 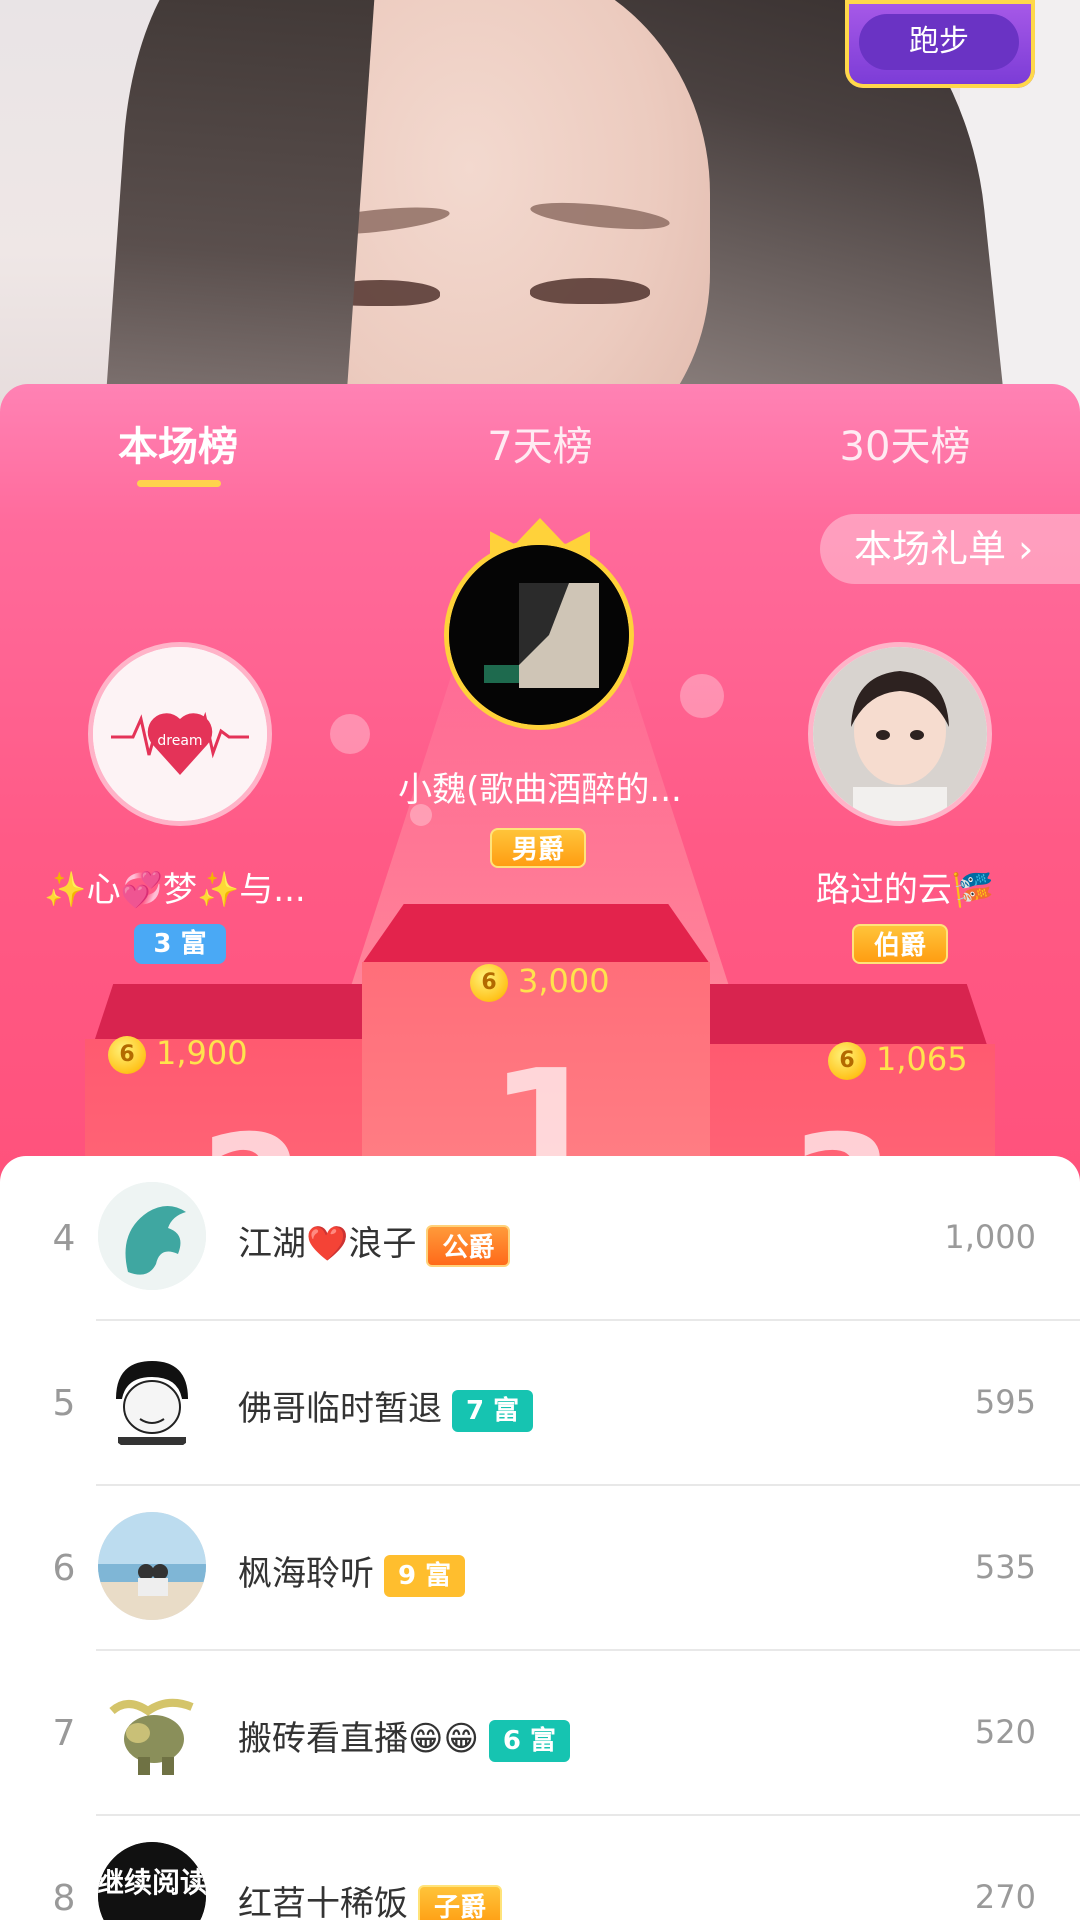 I want to click on level-badge: 公爵, so click(x=468, y=1245).